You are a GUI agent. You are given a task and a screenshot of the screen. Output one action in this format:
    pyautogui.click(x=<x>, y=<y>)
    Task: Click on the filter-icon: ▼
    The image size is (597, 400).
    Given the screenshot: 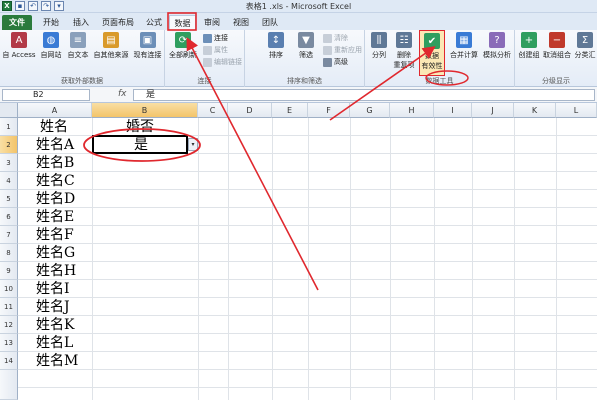 What is the action you would take?
    pyautogui.click(x=306, y=40)
    